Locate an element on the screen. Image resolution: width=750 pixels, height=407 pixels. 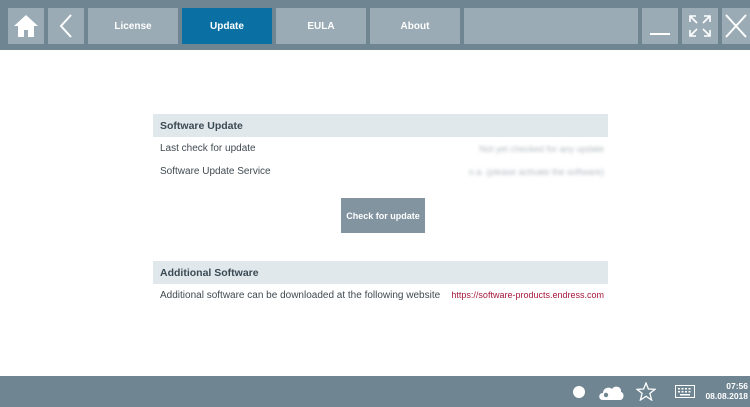
software-update-header: Software Update is located at coordinates (380, 125).